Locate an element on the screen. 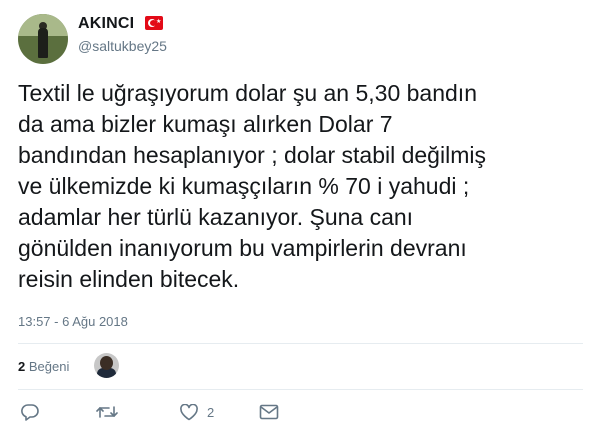 The width and height of the screenshot is (597, 434). liker-avatar is located at coordinates (106, 365).